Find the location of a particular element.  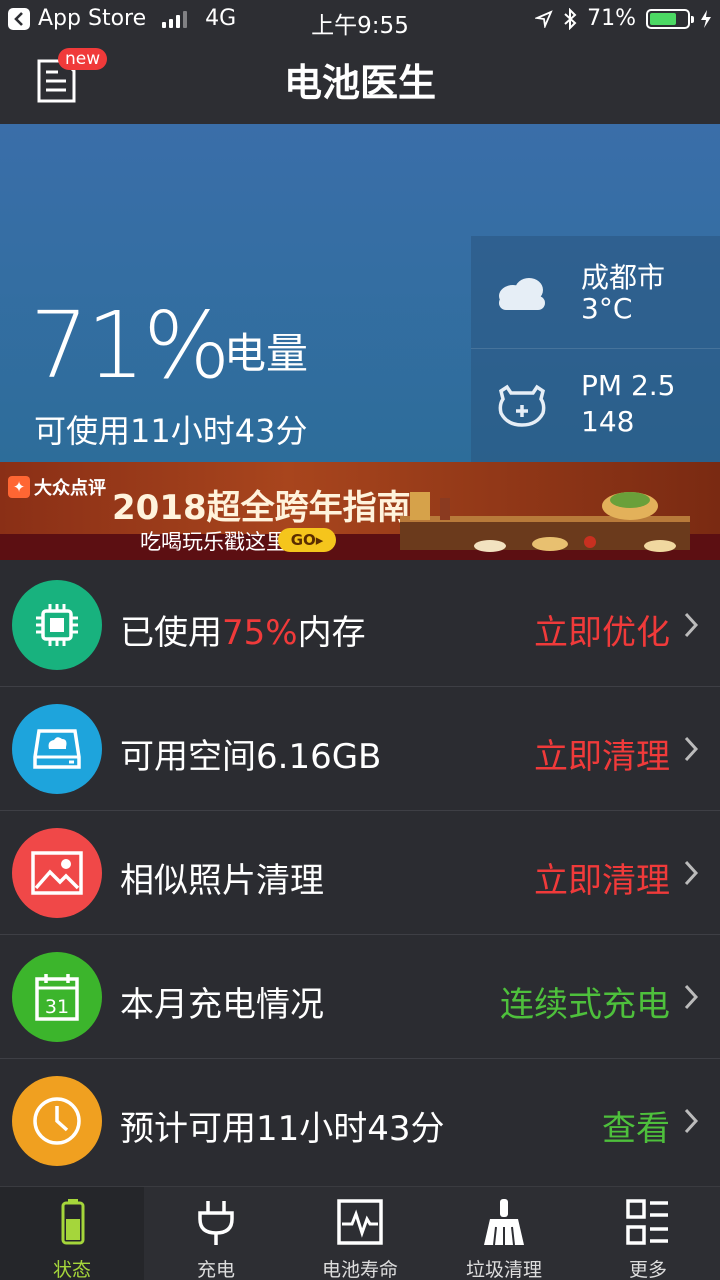

row-label: 已使用75%内存 is located at coordinates (243, 633).